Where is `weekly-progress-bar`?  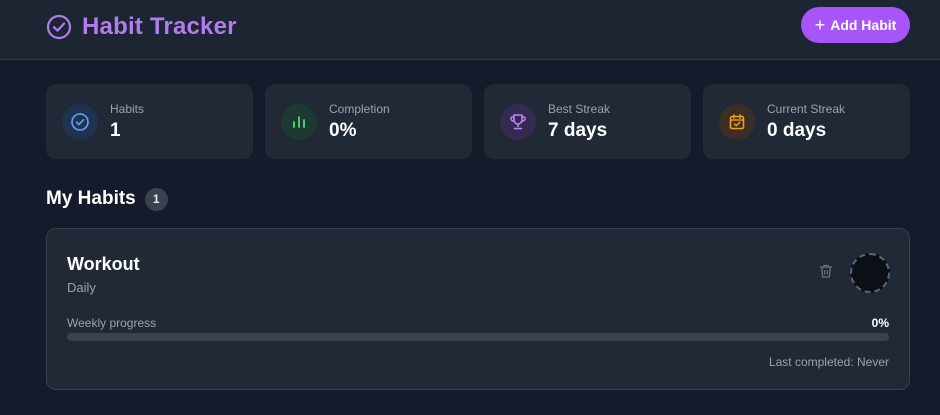
weekly-progress-bar is located at coordinates (478, 337).